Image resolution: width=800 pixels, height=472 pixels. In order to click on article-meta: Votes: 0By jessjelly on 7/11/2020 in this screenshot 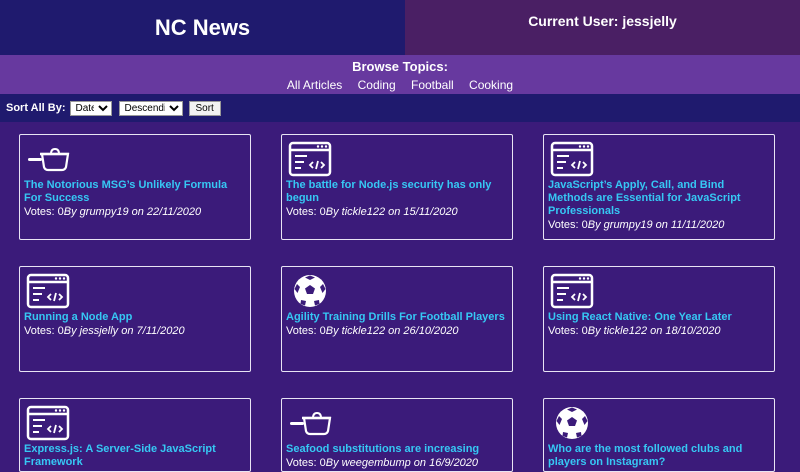, I will do `click(135, 331)`.